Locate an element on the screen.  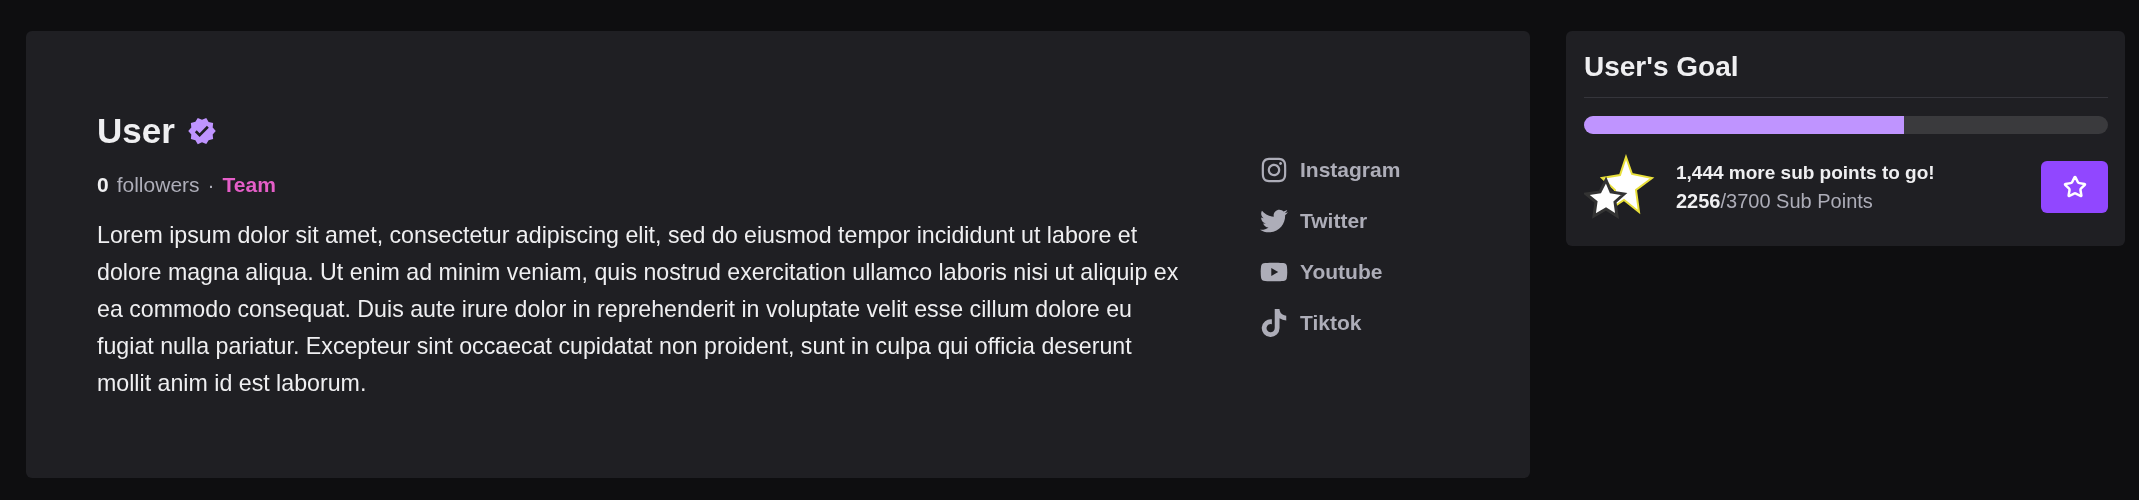
star-button is located at coordinates (2074, 187).